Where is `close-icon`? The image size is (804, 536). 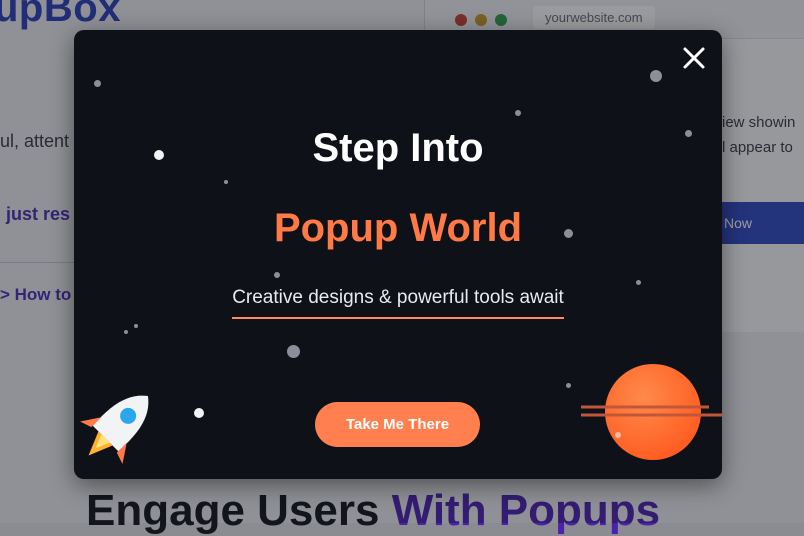
close-icon is located at coordinates (694, 58).